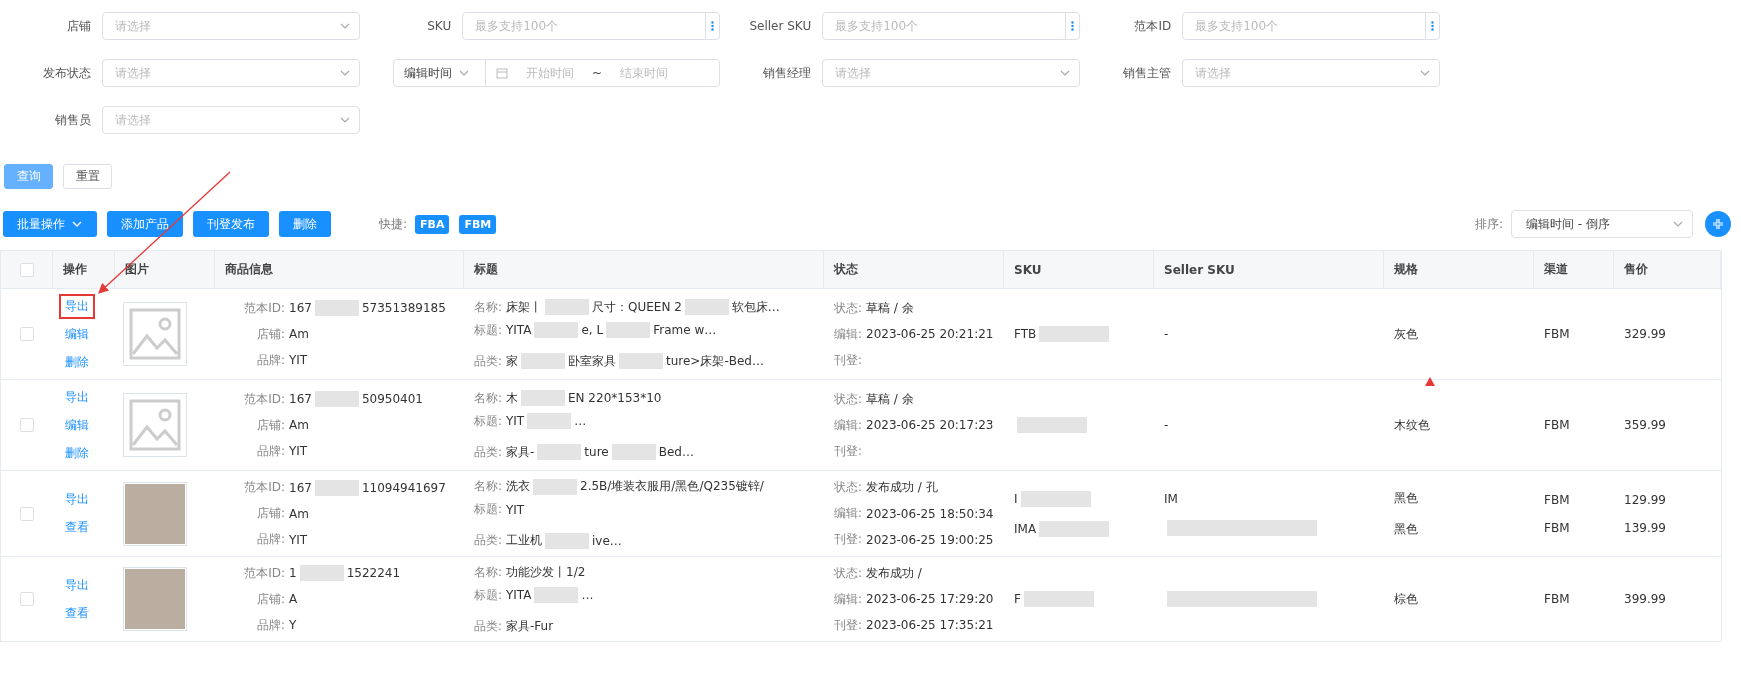 The height and width of the screenshot is (697, 1741). What do you see at coordinates (1079, 269) in the screenshot?
I see `column-header: SKU` at bounding box center [1079, 269].